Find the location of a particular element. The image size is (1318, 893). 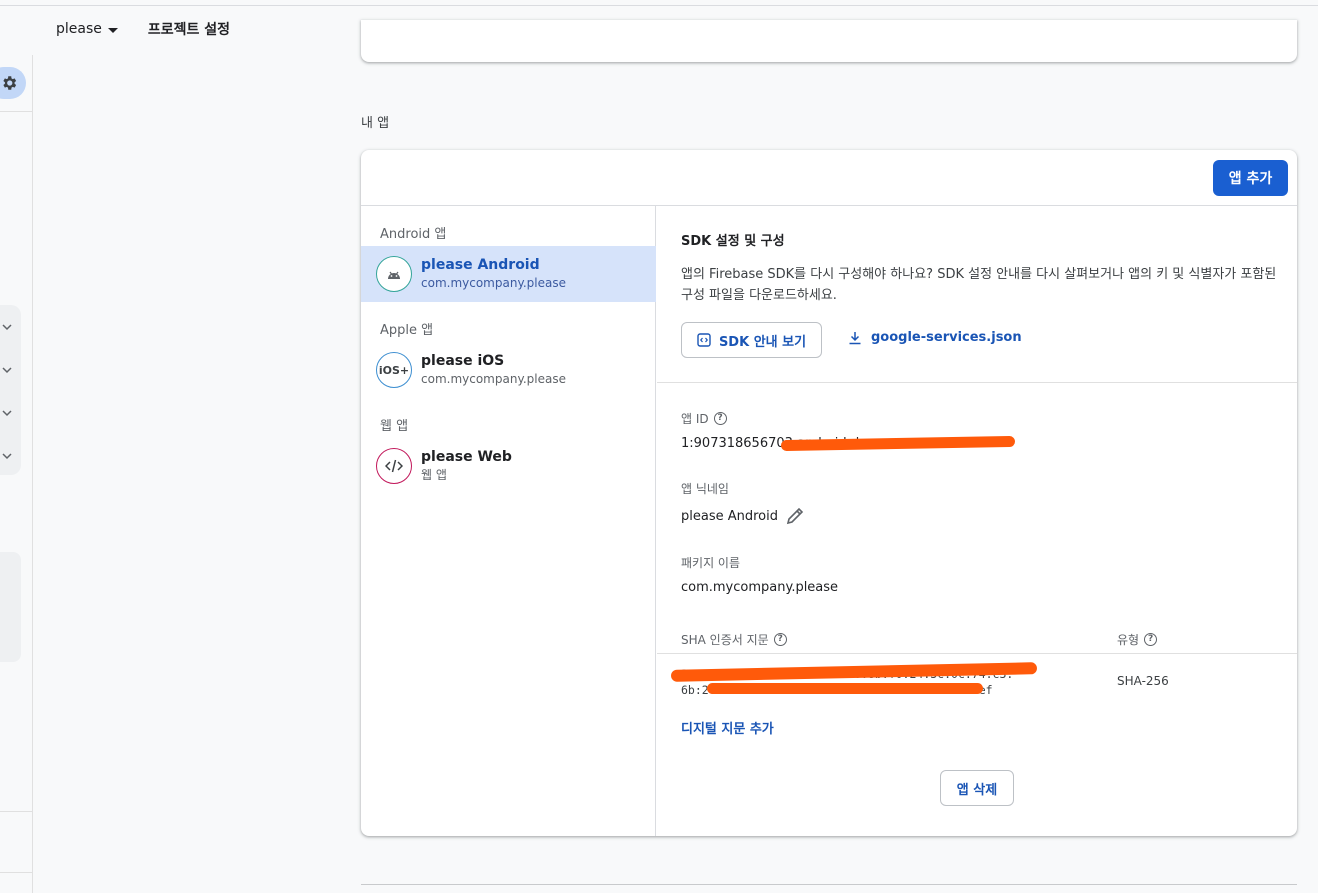

card-header: 앱 추가 is located at coordinates (829, 178).